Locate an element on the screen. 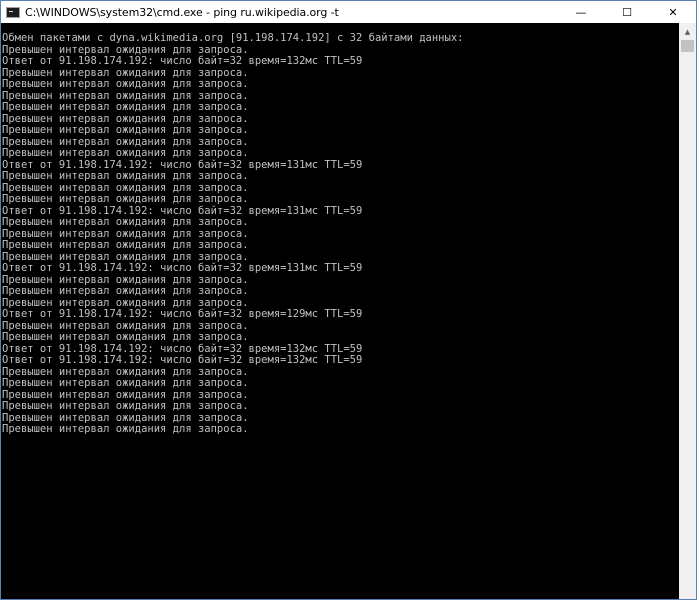  cmd-app-icon is located at coordinates (13, 12).